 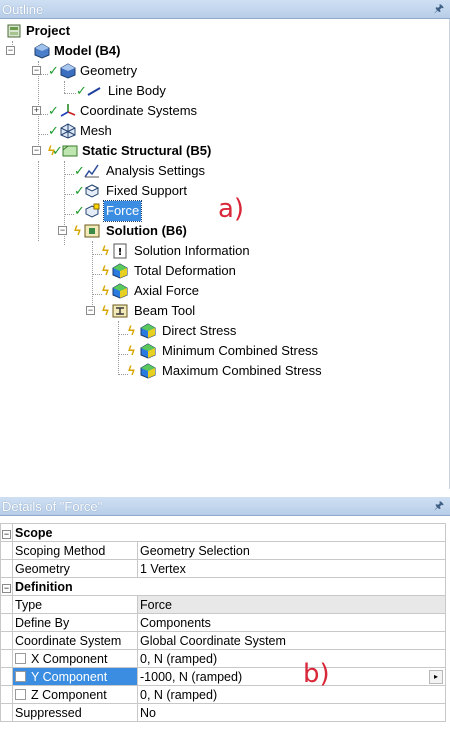 What do you see at coordinates (81, 131) in the screenshot?
I see `tree-node-mesh: ✓ Mesh` at bounding box center [81, 131].